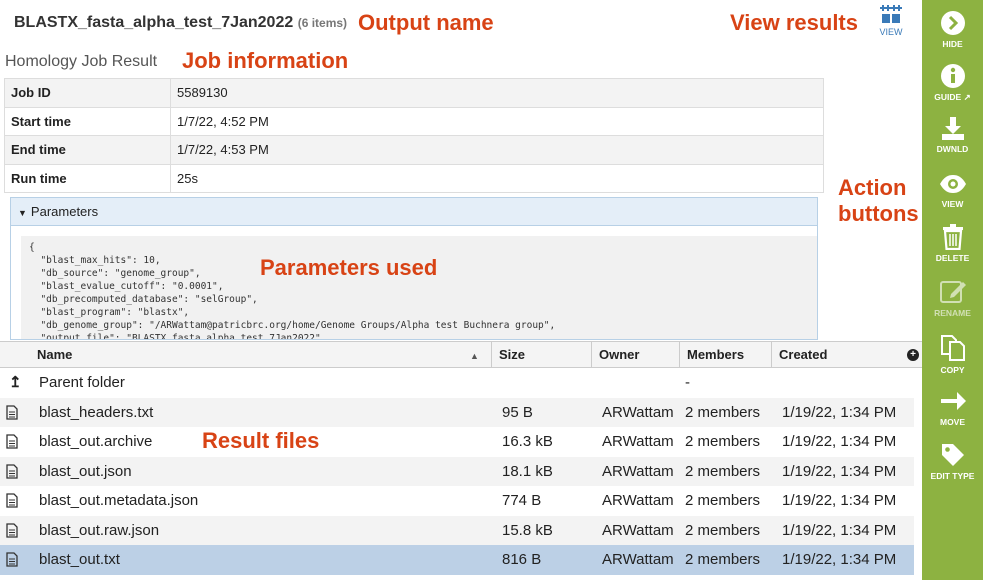 The image size is (983, 580). Describe the element at coordinates (952, 134) in the screenshot. I see `download-button: DWNLD` at that location.